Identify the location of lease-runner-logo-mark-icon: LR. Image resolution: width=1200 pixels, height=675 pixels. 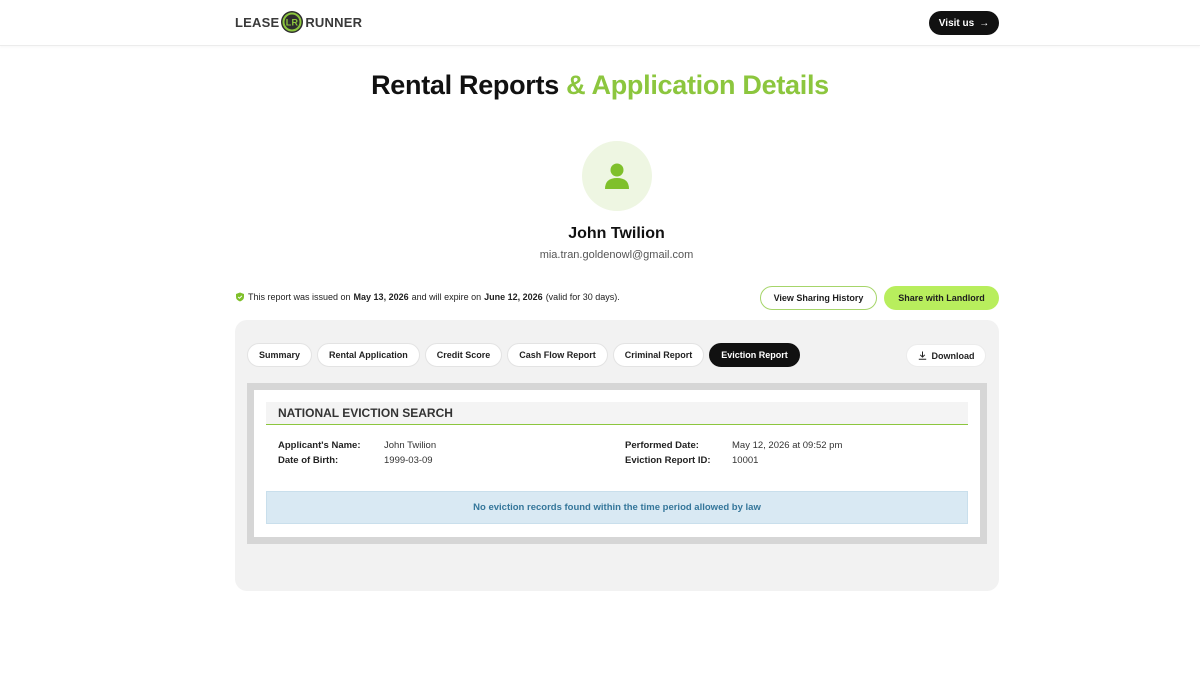
(292, 22).